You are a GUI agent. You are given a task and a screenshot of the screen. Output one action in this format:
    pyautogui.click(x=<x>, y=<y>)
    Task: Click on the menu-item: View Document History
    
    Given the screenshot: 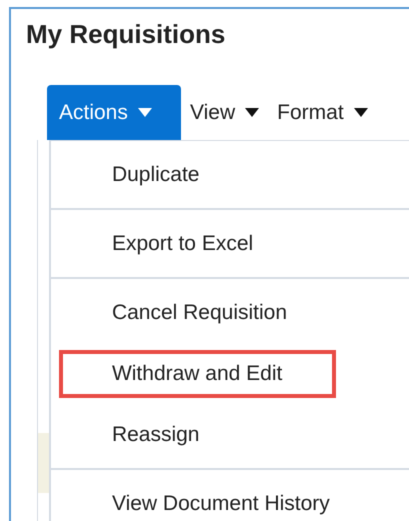 What is the action you would take?
    pyautogui.click(x=221, y=500)
    